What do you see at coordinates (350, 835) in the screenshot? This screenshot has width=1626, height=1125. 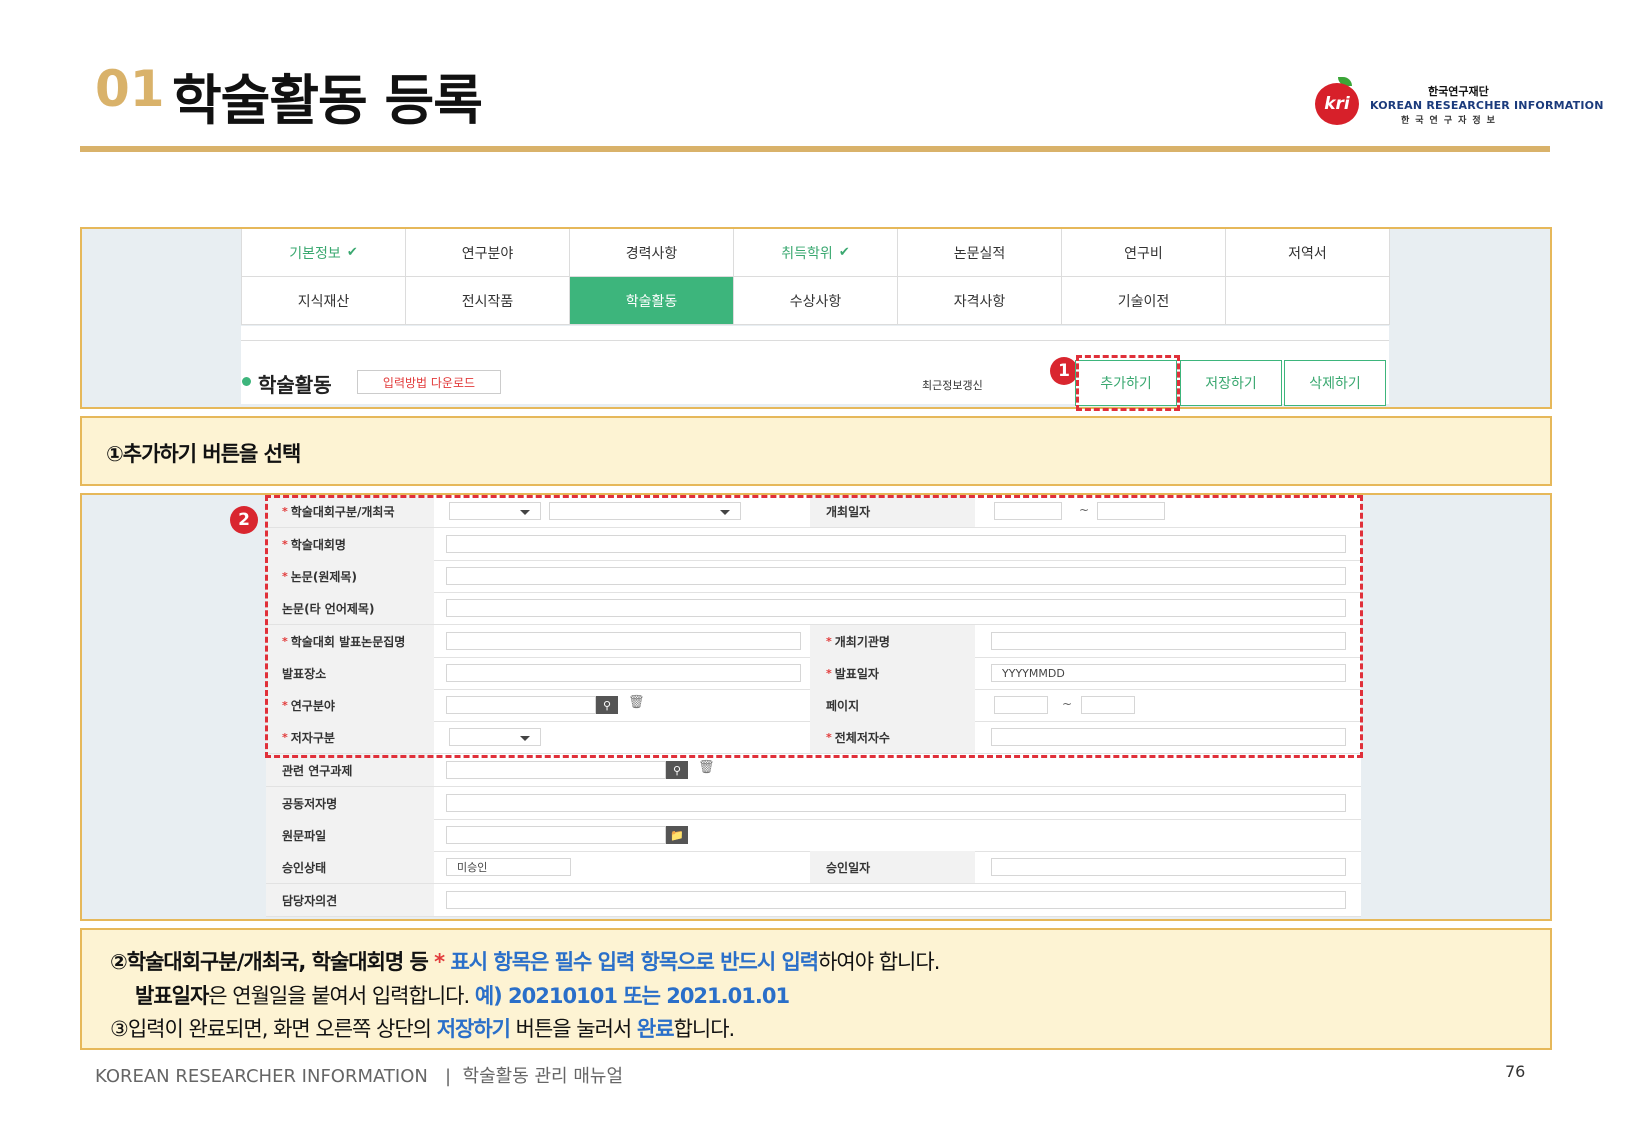 I see `label-file: 원문파일` at bounding box center [350, 835].